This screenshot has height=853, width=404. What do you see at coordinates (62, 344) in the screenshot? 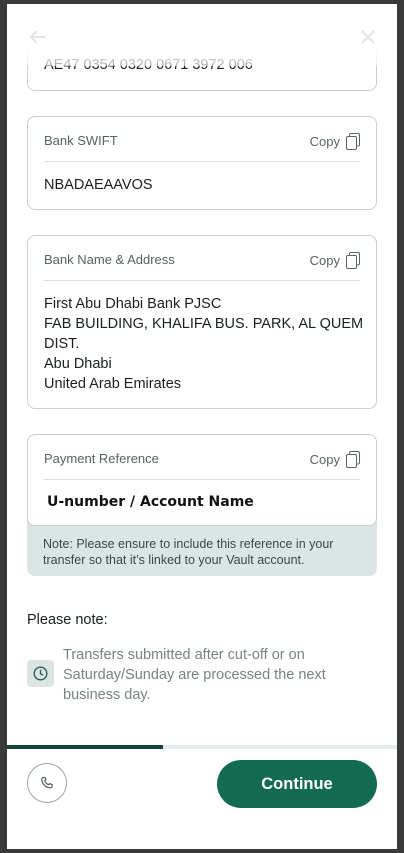
I see `bank-address-line: DIST.` at bounding box center [62, 344].